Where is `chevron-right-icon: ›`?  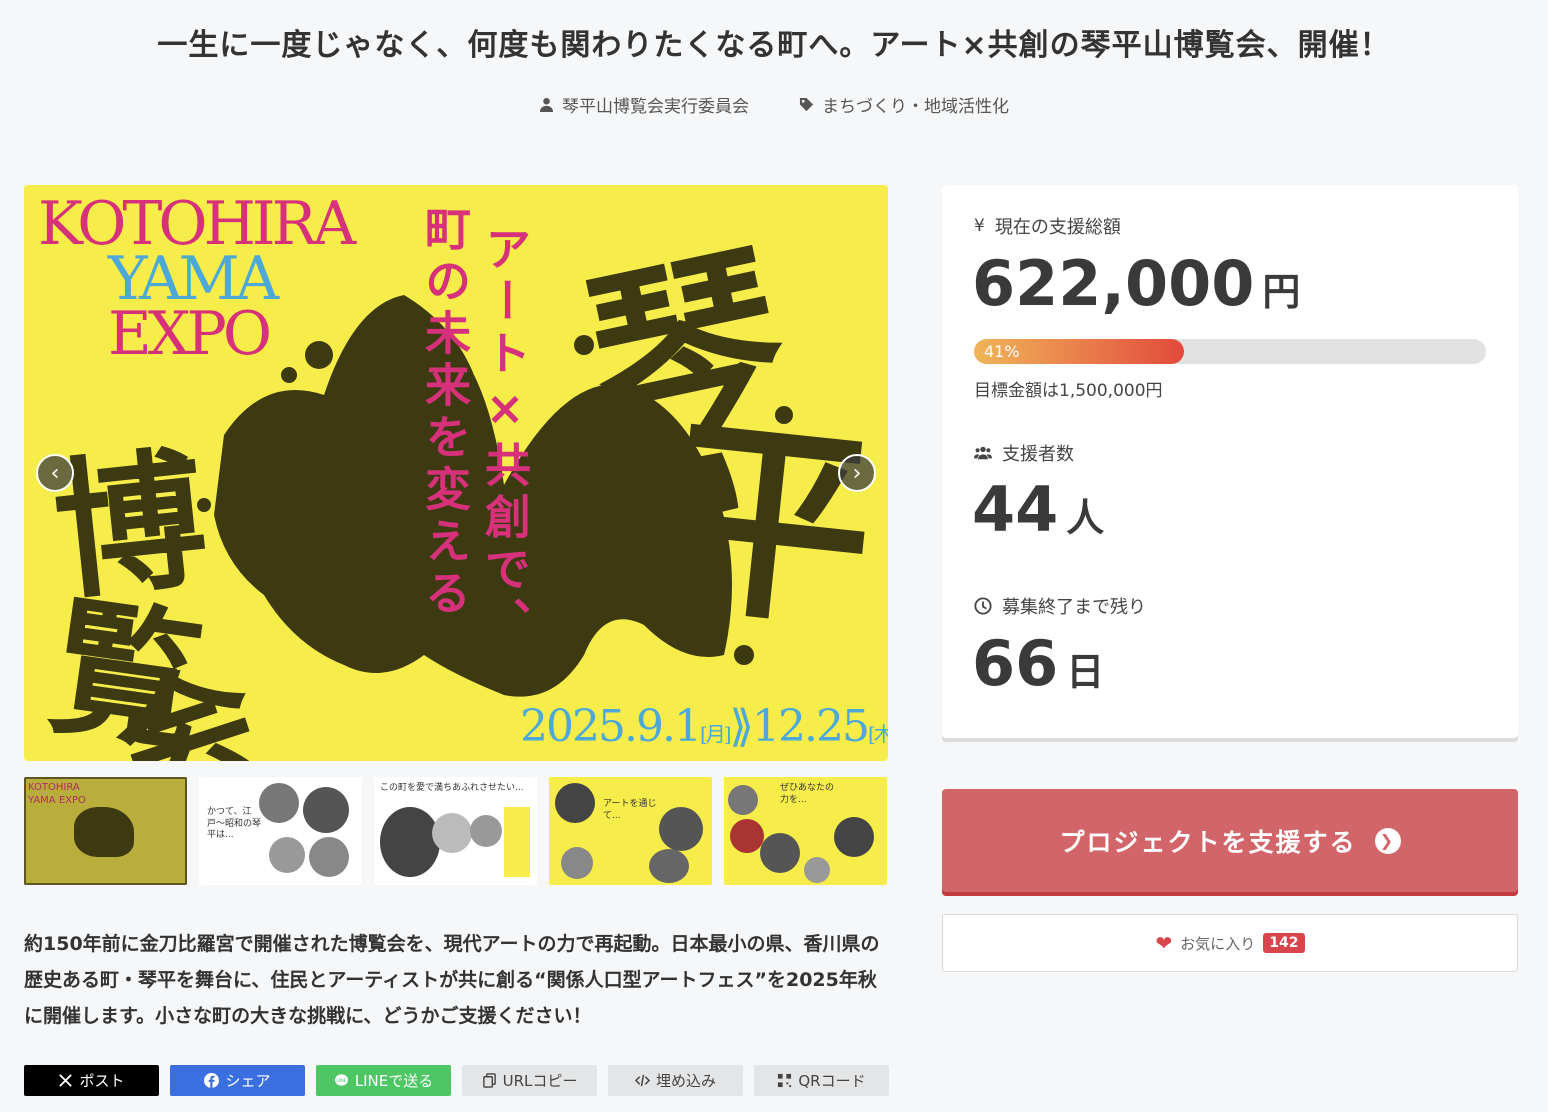
chevron-right-icon: › is located at coordinates (857, 473).